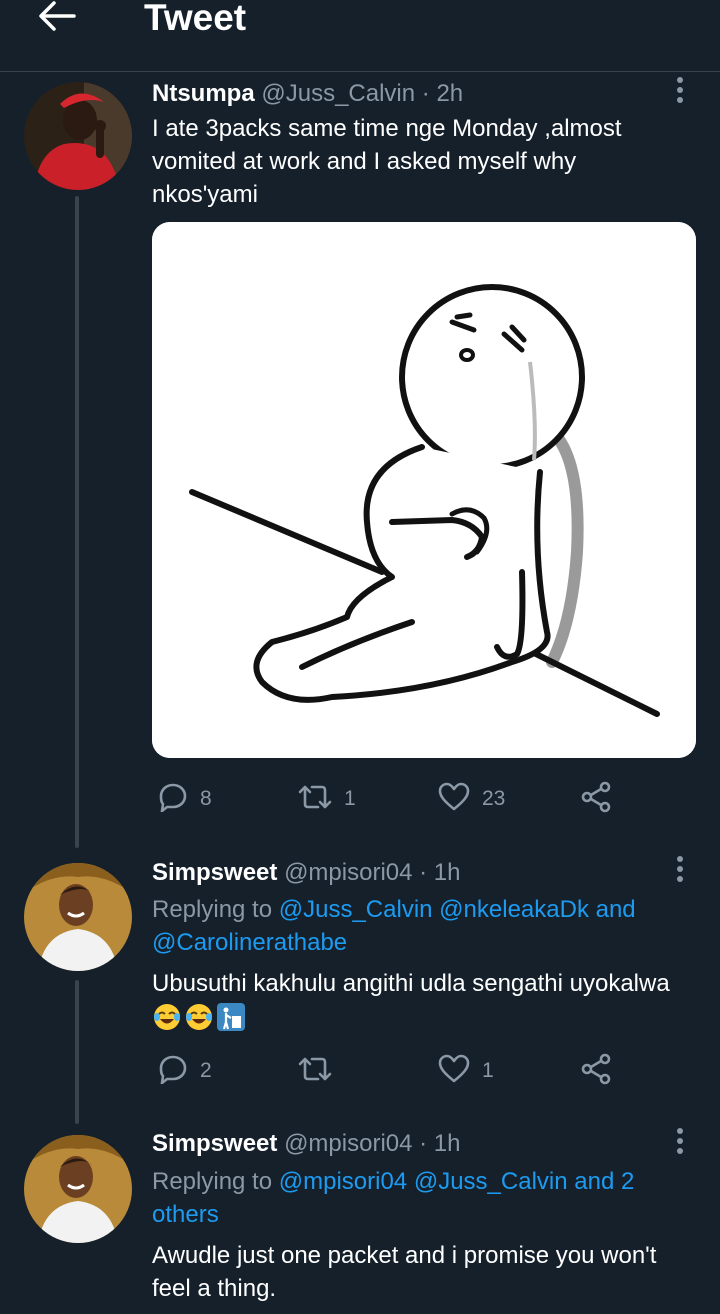 The image size is (720, 1314). I want to click on like-button: 1, so click(466, 1071).